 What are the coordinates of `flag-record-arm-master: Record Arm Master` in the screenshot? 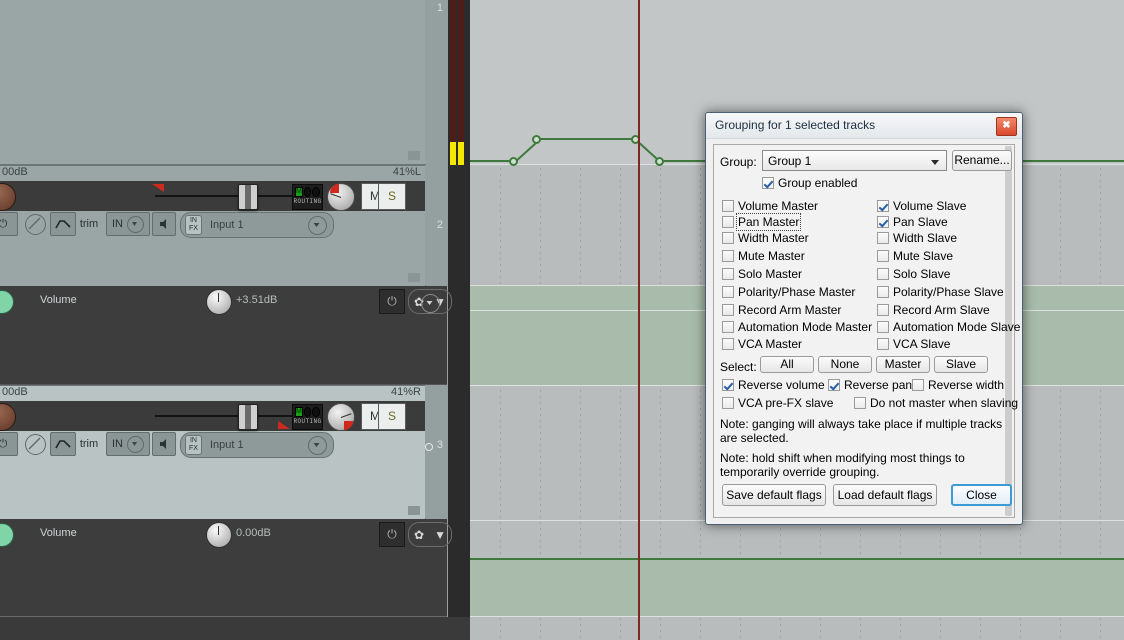 It's located at (781, 310).